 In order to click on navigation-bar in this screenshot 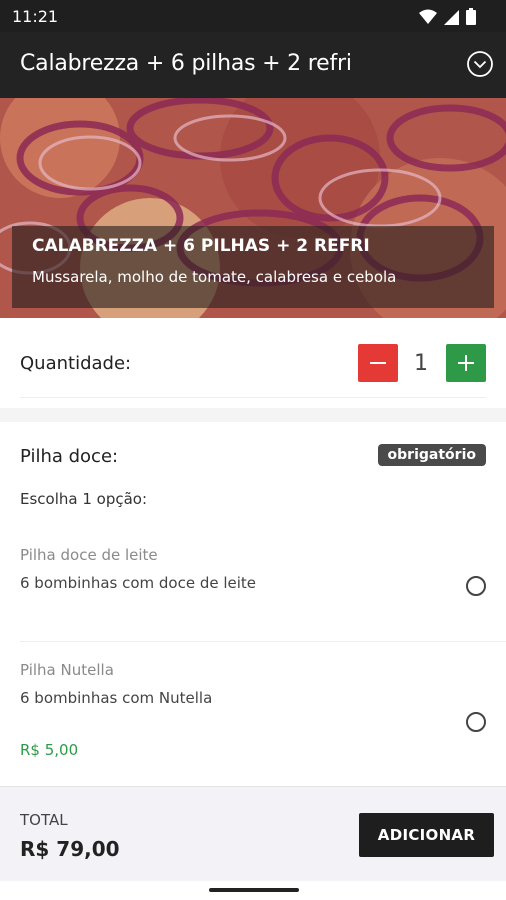, I will do `click(253, 890)`.